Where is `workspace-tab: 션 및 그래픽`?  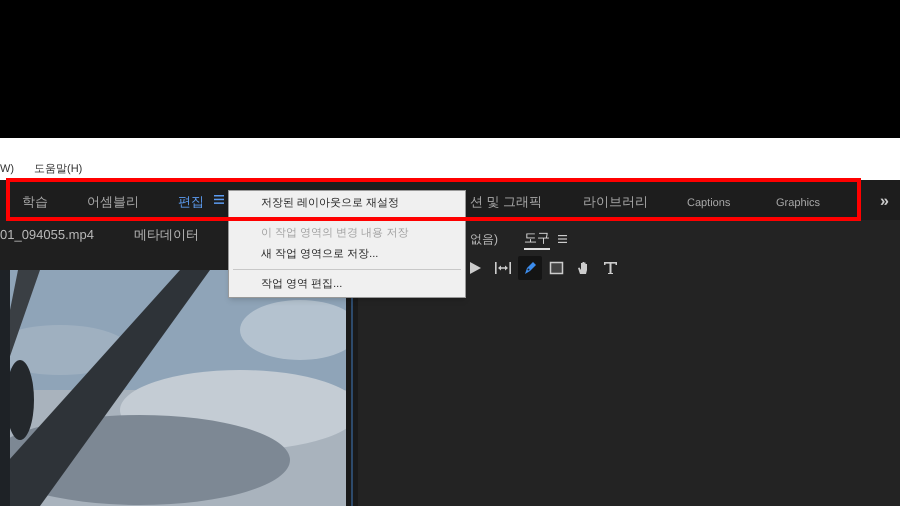 workspace-tab: 션 및 그래픽 is located at coordinates (506, 202).